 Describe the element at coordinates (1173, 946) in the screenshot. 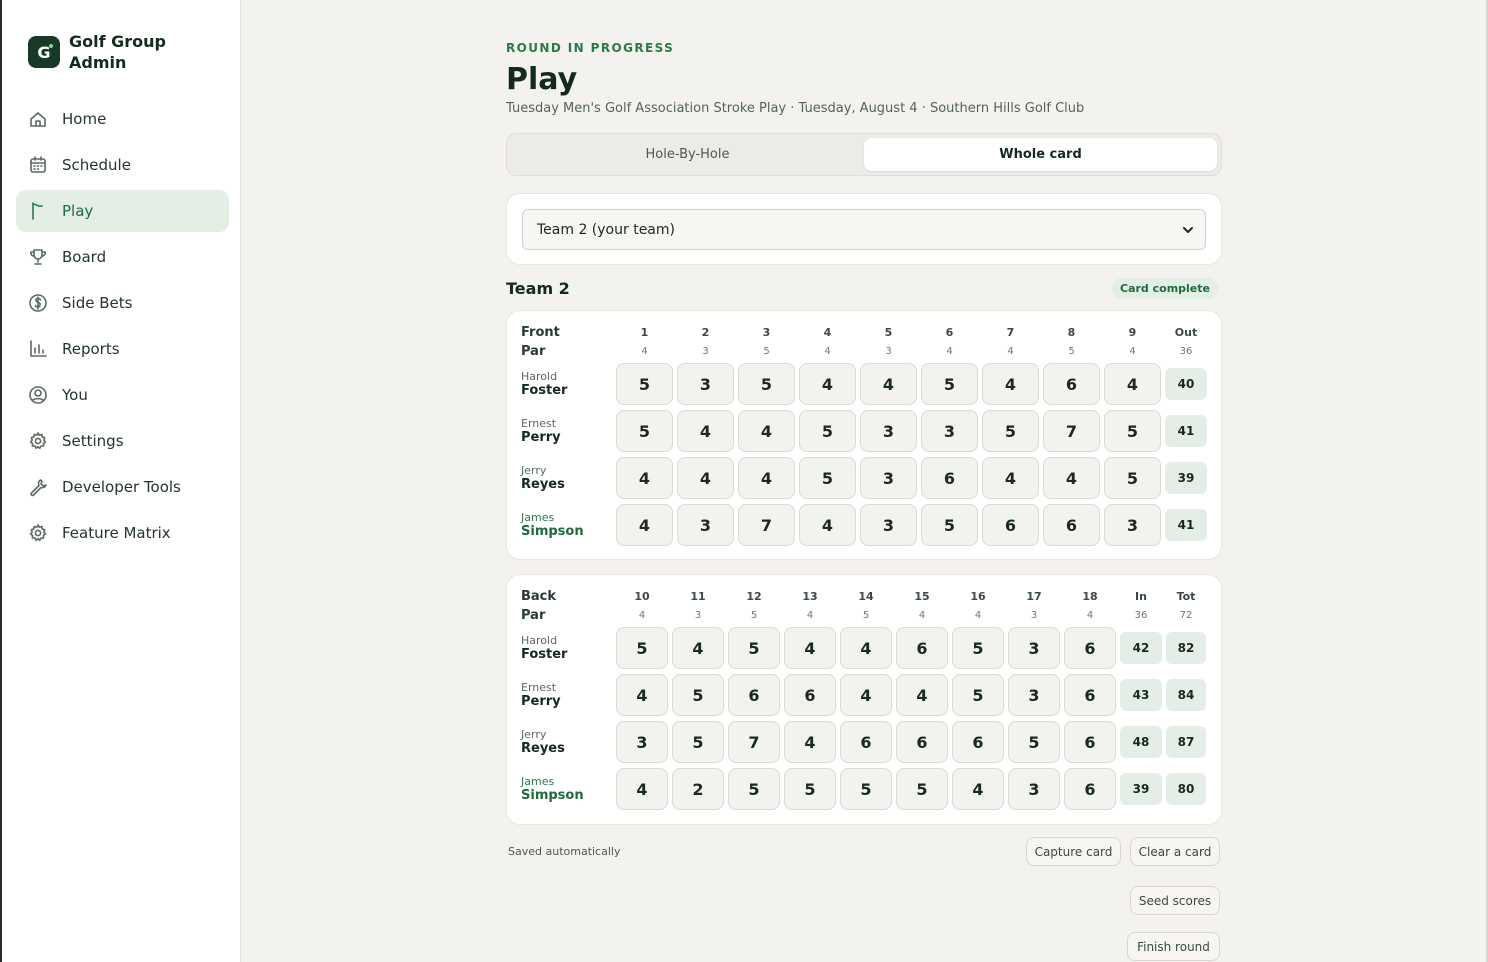

I see `finish-round-button: Finish round` at that location.